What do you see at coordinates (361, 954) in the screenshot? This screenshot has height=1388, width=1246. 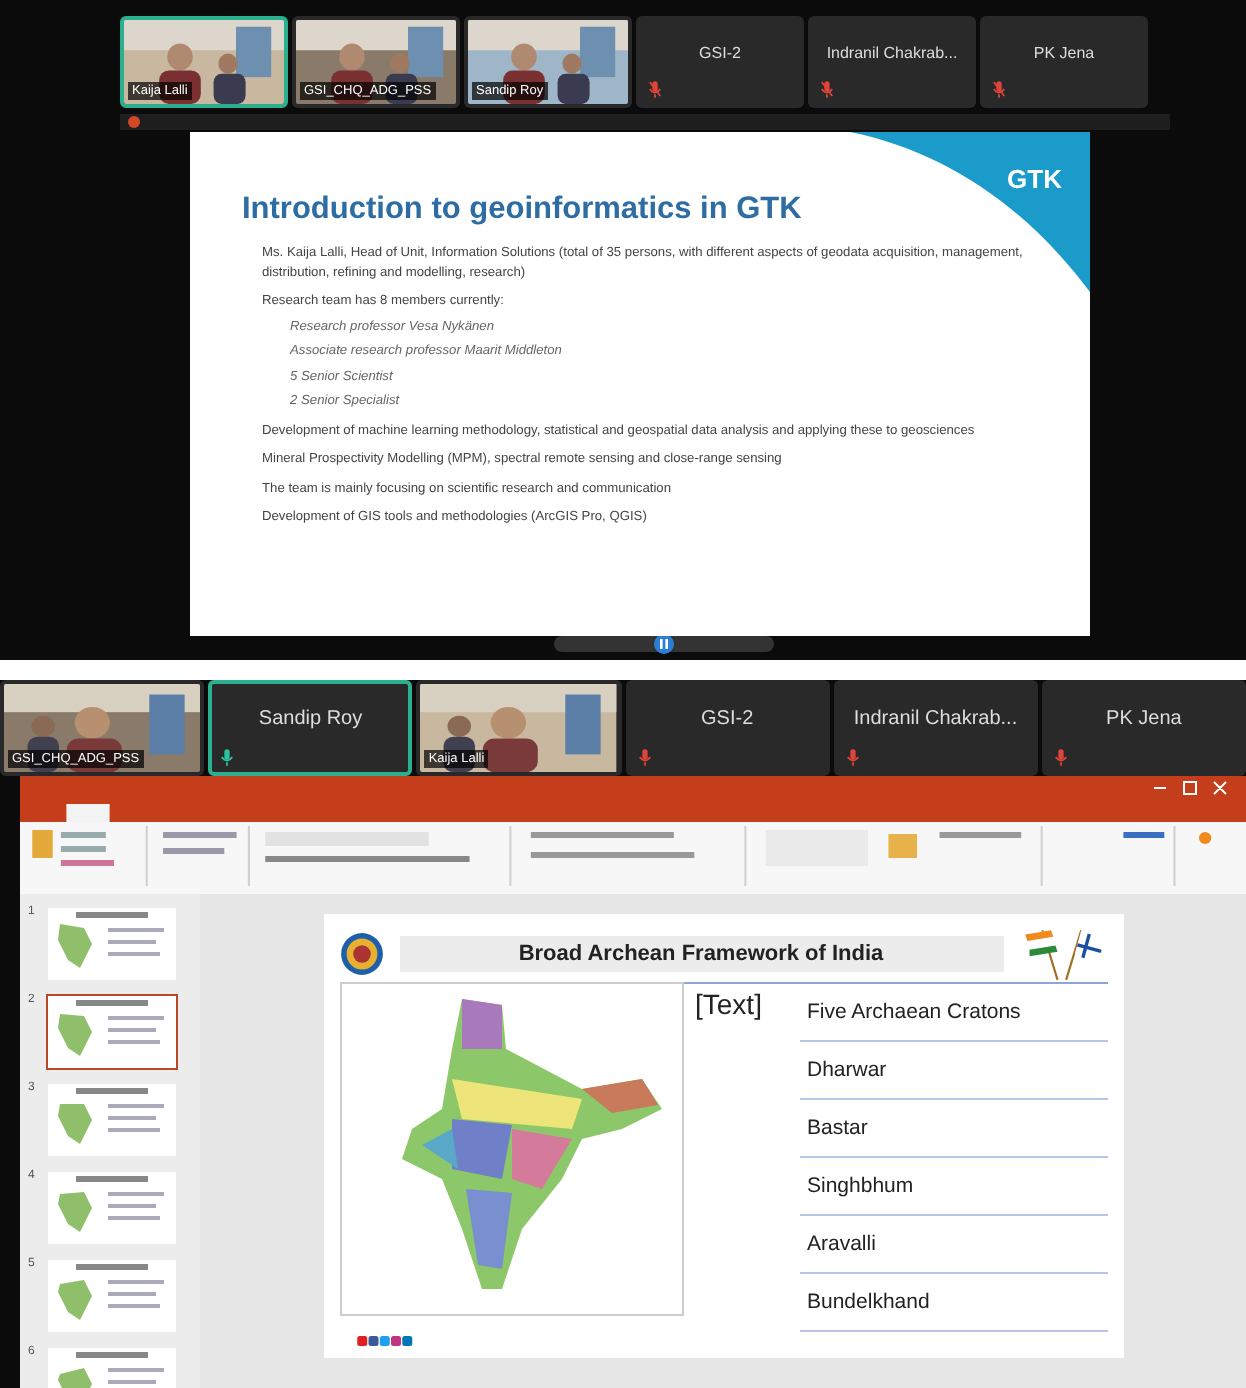 I see `emblem-icon` at bounding box center [361, 954].